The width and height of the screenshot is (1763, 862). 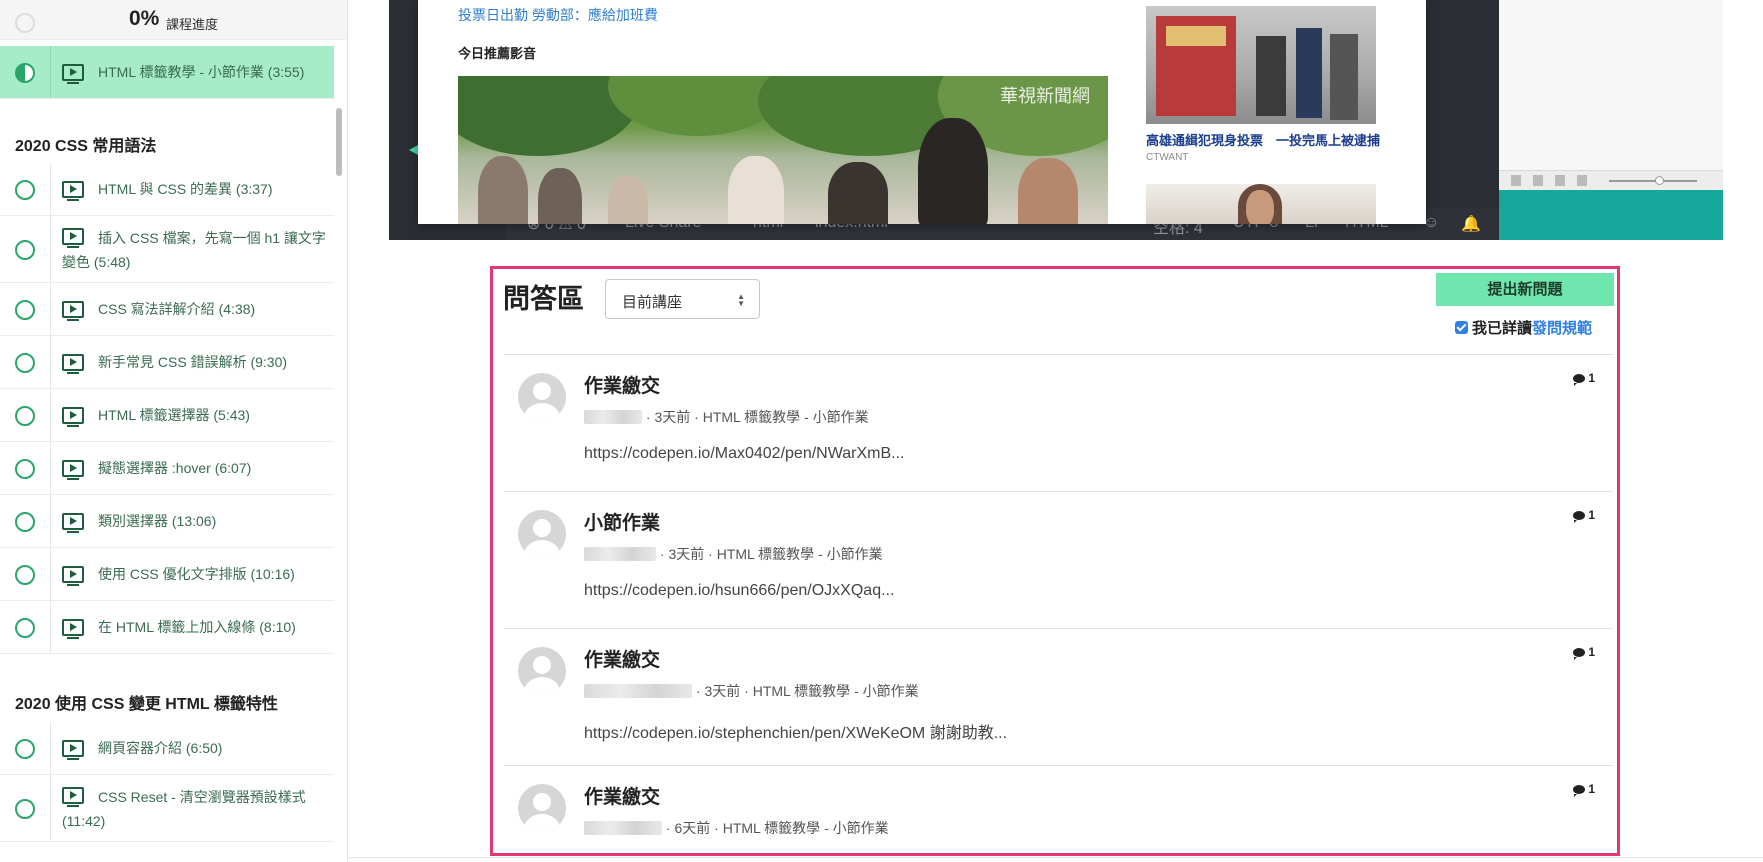 I want to click on news-side-image, so click(x=1261, y=65).